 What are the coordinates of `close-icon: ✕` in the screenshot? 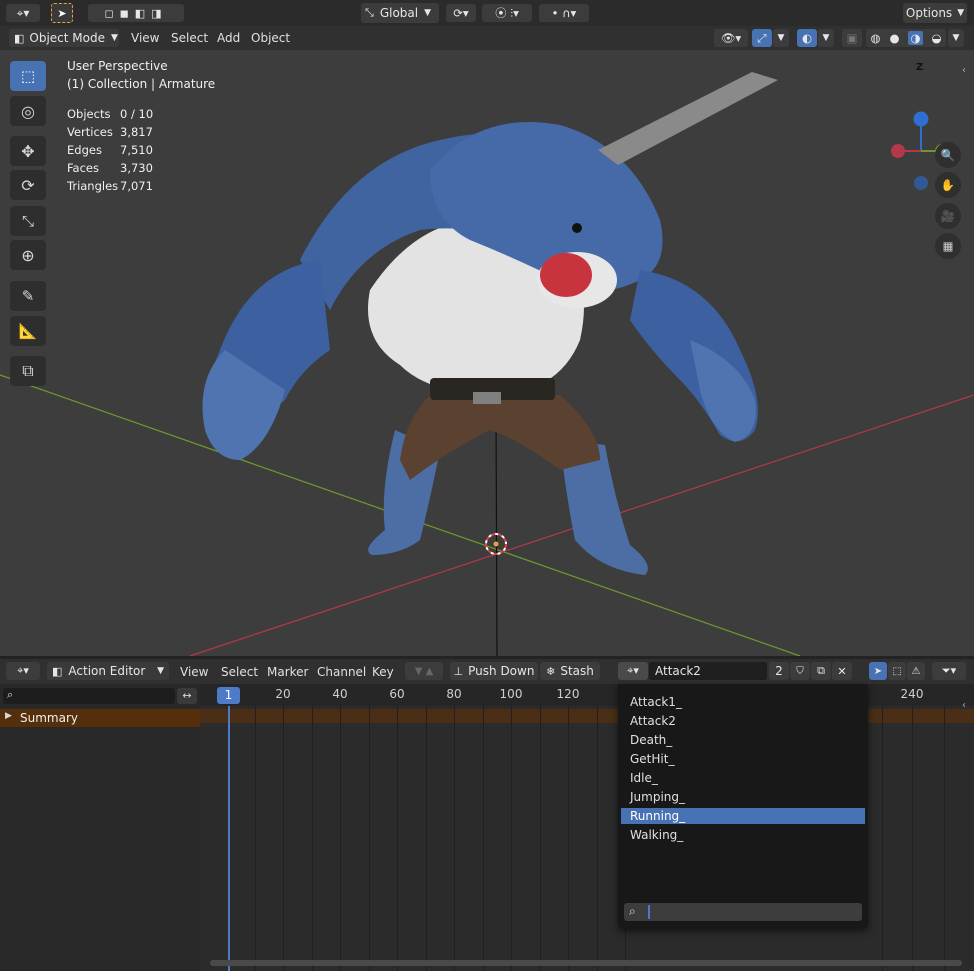 It's located at (842, 671).